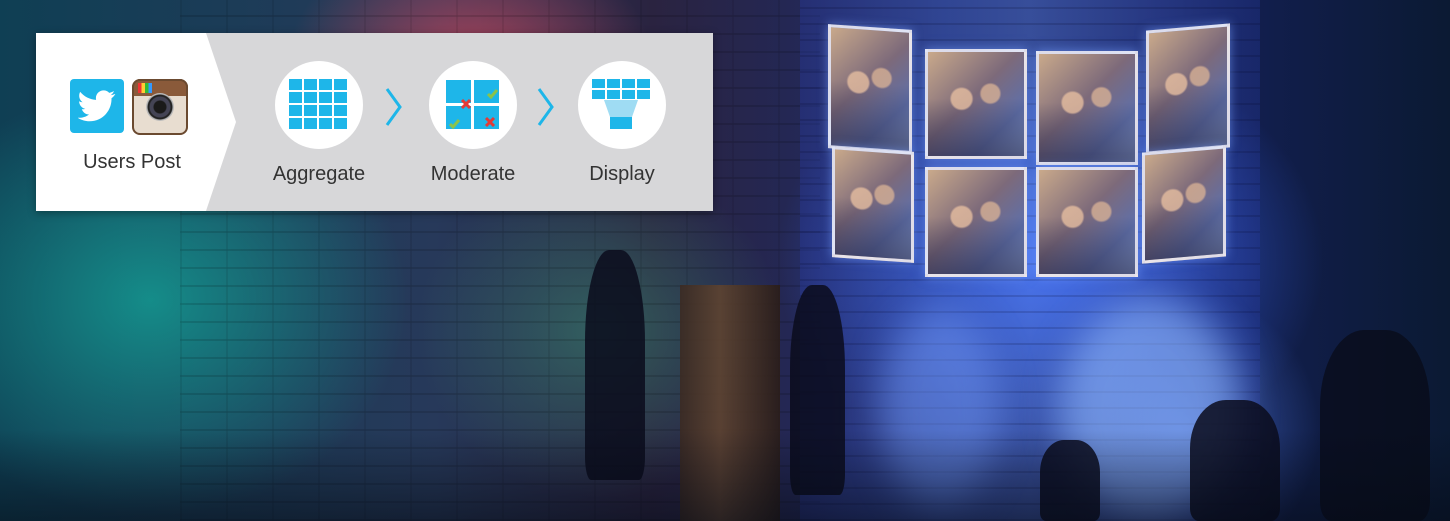 The width and height of the screenshot is (1450, 521). Describe the element at coordinates (473, 174) in the screenshot. I see `step-label-moderate: Moderate` at that location.